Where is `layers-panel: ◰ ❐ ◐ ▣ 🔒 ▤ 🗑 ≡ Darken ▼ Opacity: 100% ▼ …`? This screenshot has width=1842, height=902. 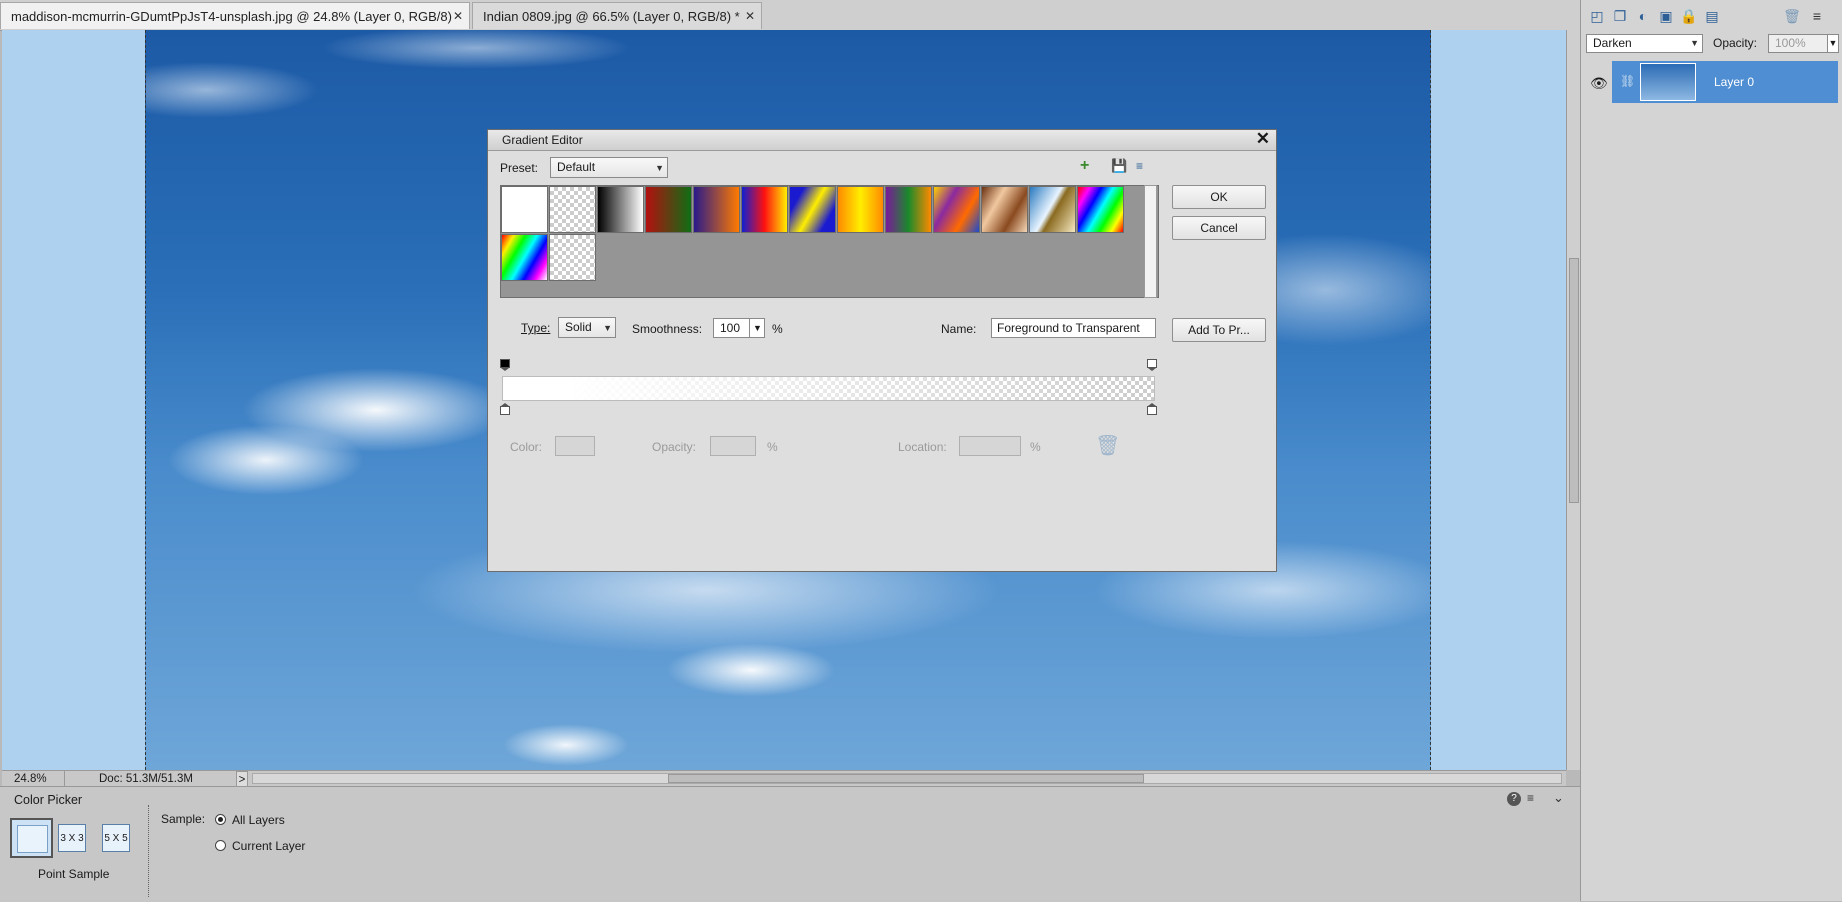
layers-panel: ◰ ❐ ◐ ▣ 🔒 ▤ 🗑 ≡ Darken ▼ Opacity: 100% ▼ … is located at coordinates (1711, 450).